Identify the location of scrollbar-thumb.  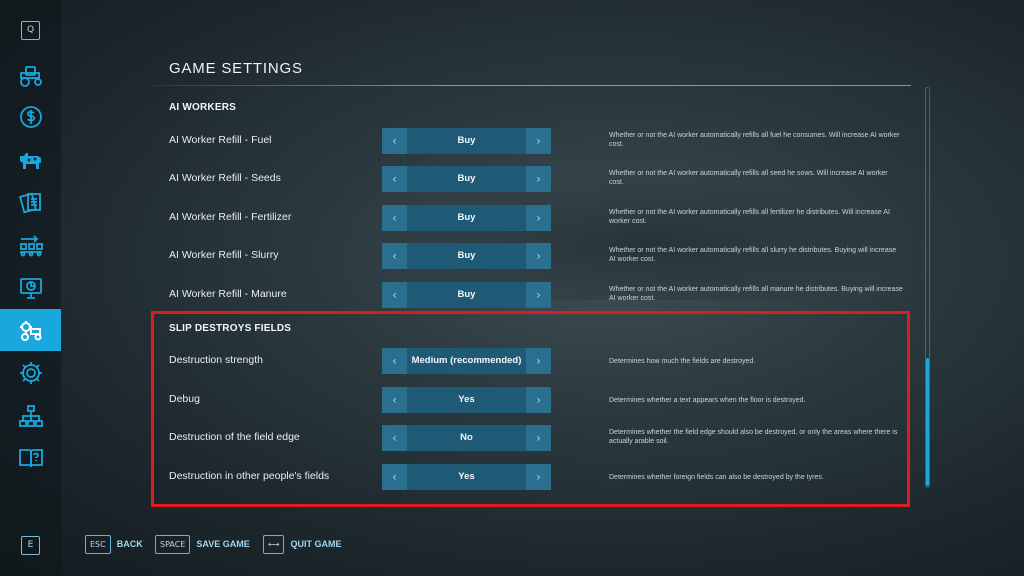
(927, 422).